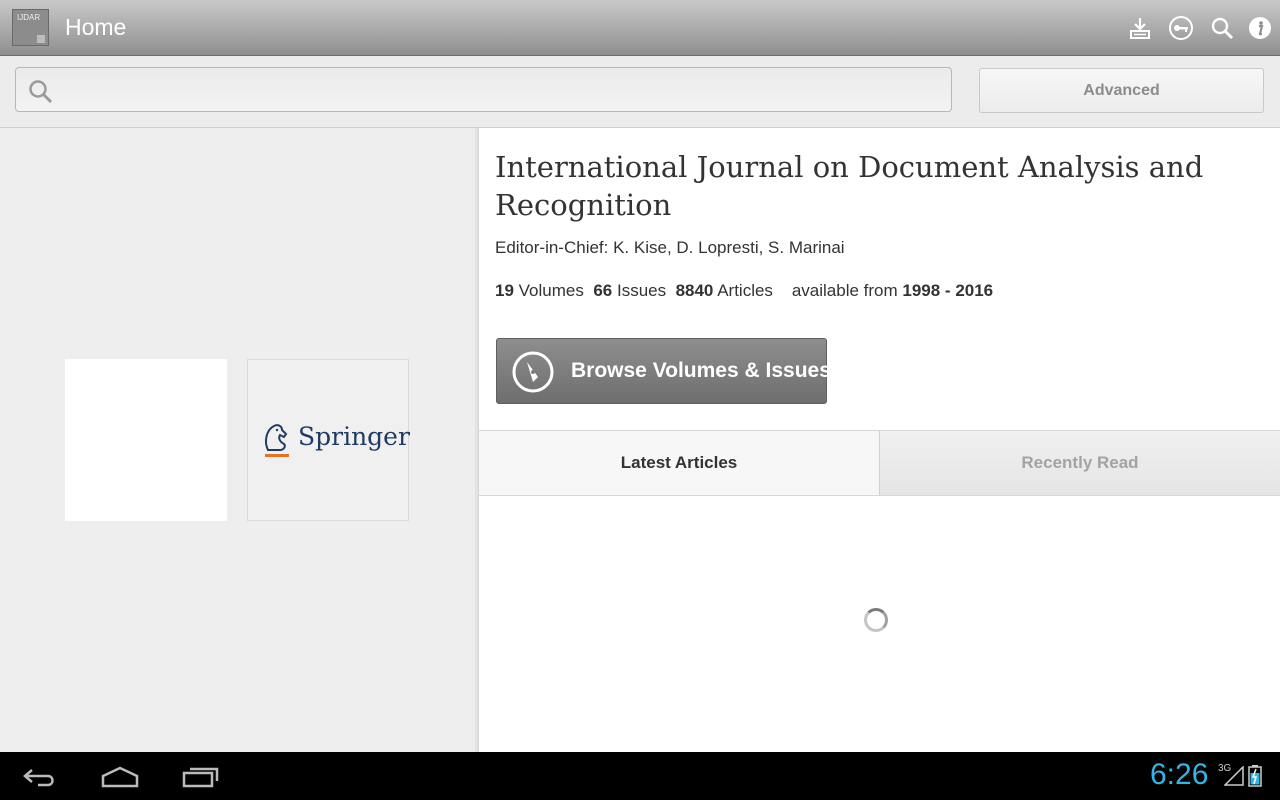 This screenshot has height=800, width=1280. I want to click on publisher-logo: Springer, so click(328, 440).